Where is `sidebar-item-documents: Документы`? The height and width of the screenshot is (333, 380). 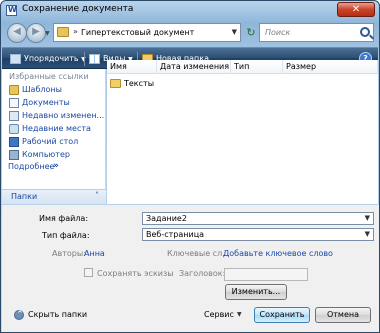
sidebar-item-documents: Документы is located at coordinates (39, 103).